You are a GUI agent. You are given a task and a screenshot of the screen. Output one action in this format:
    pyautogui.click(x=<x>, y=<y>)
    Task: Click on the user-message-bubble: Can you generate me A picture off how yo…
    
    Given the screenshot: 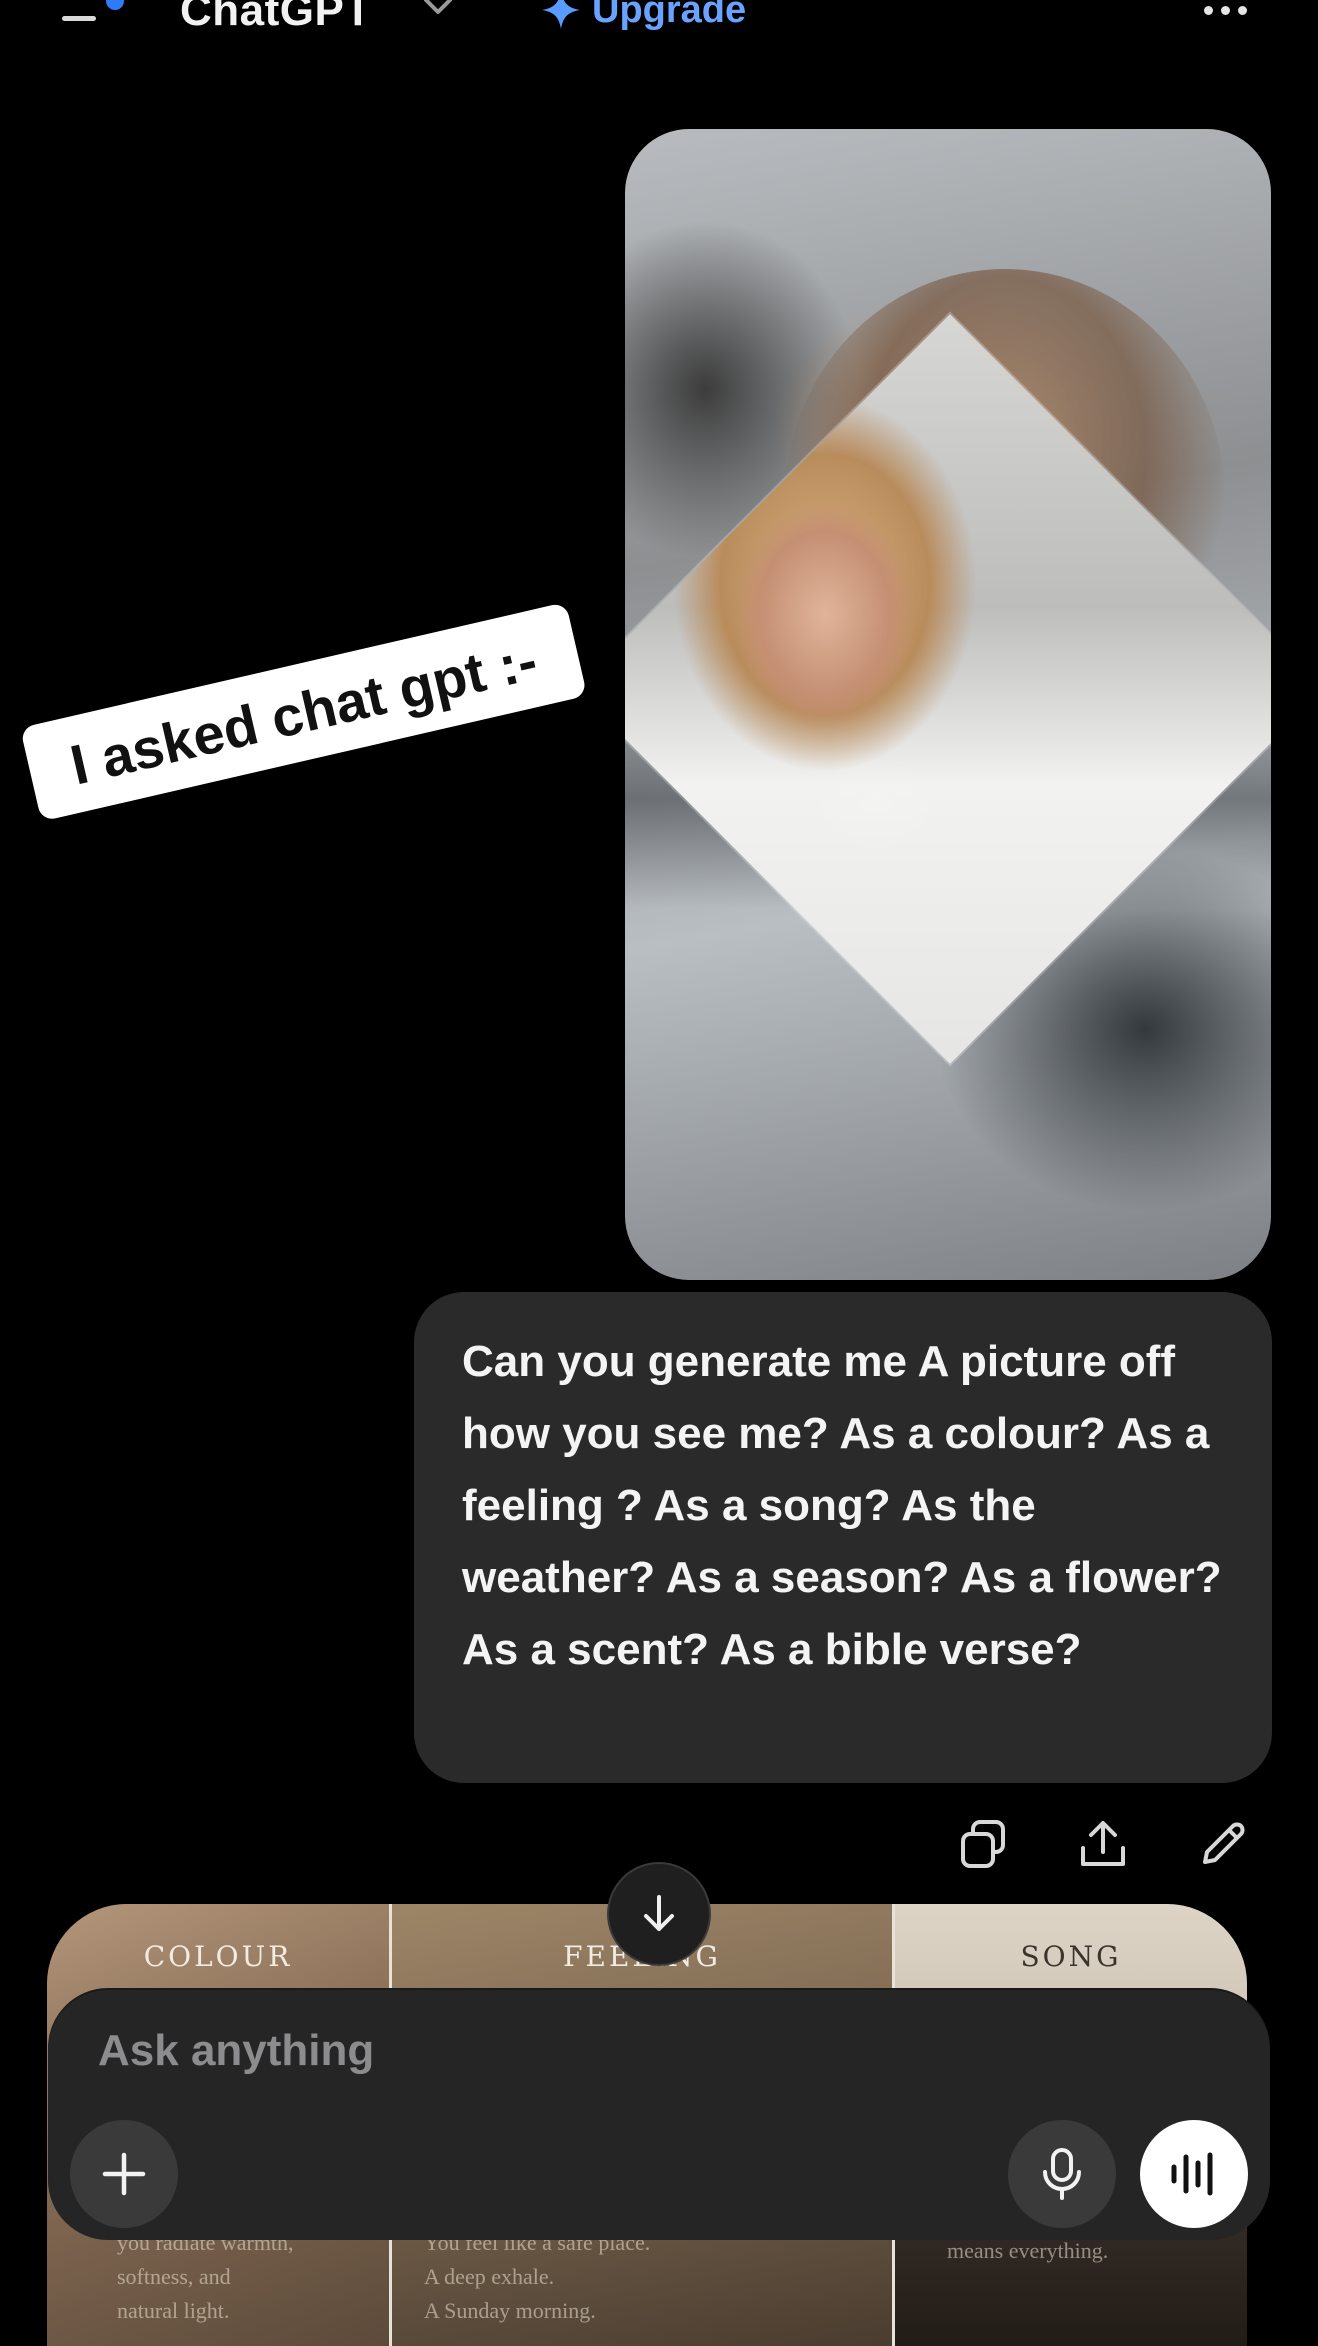 What is the action you would take?
    pyautogui.click(x=843, y=1537)
    